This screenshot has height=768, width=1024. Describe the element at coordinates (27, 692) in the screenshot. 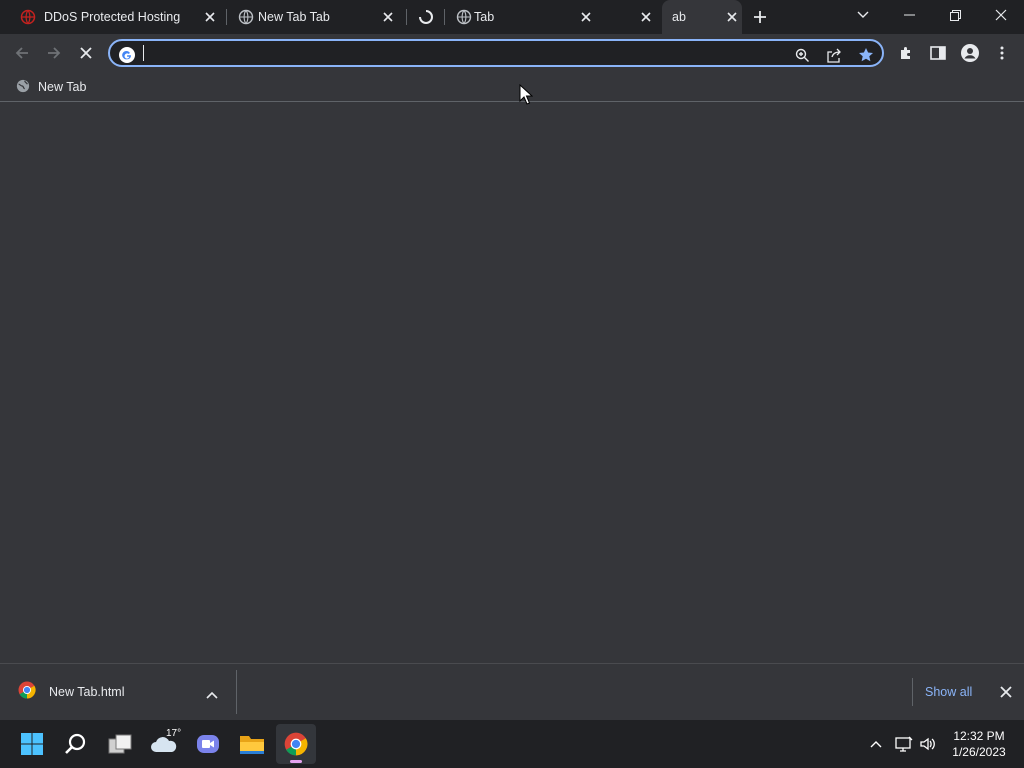

I see `chrome-file-icon` at that location.